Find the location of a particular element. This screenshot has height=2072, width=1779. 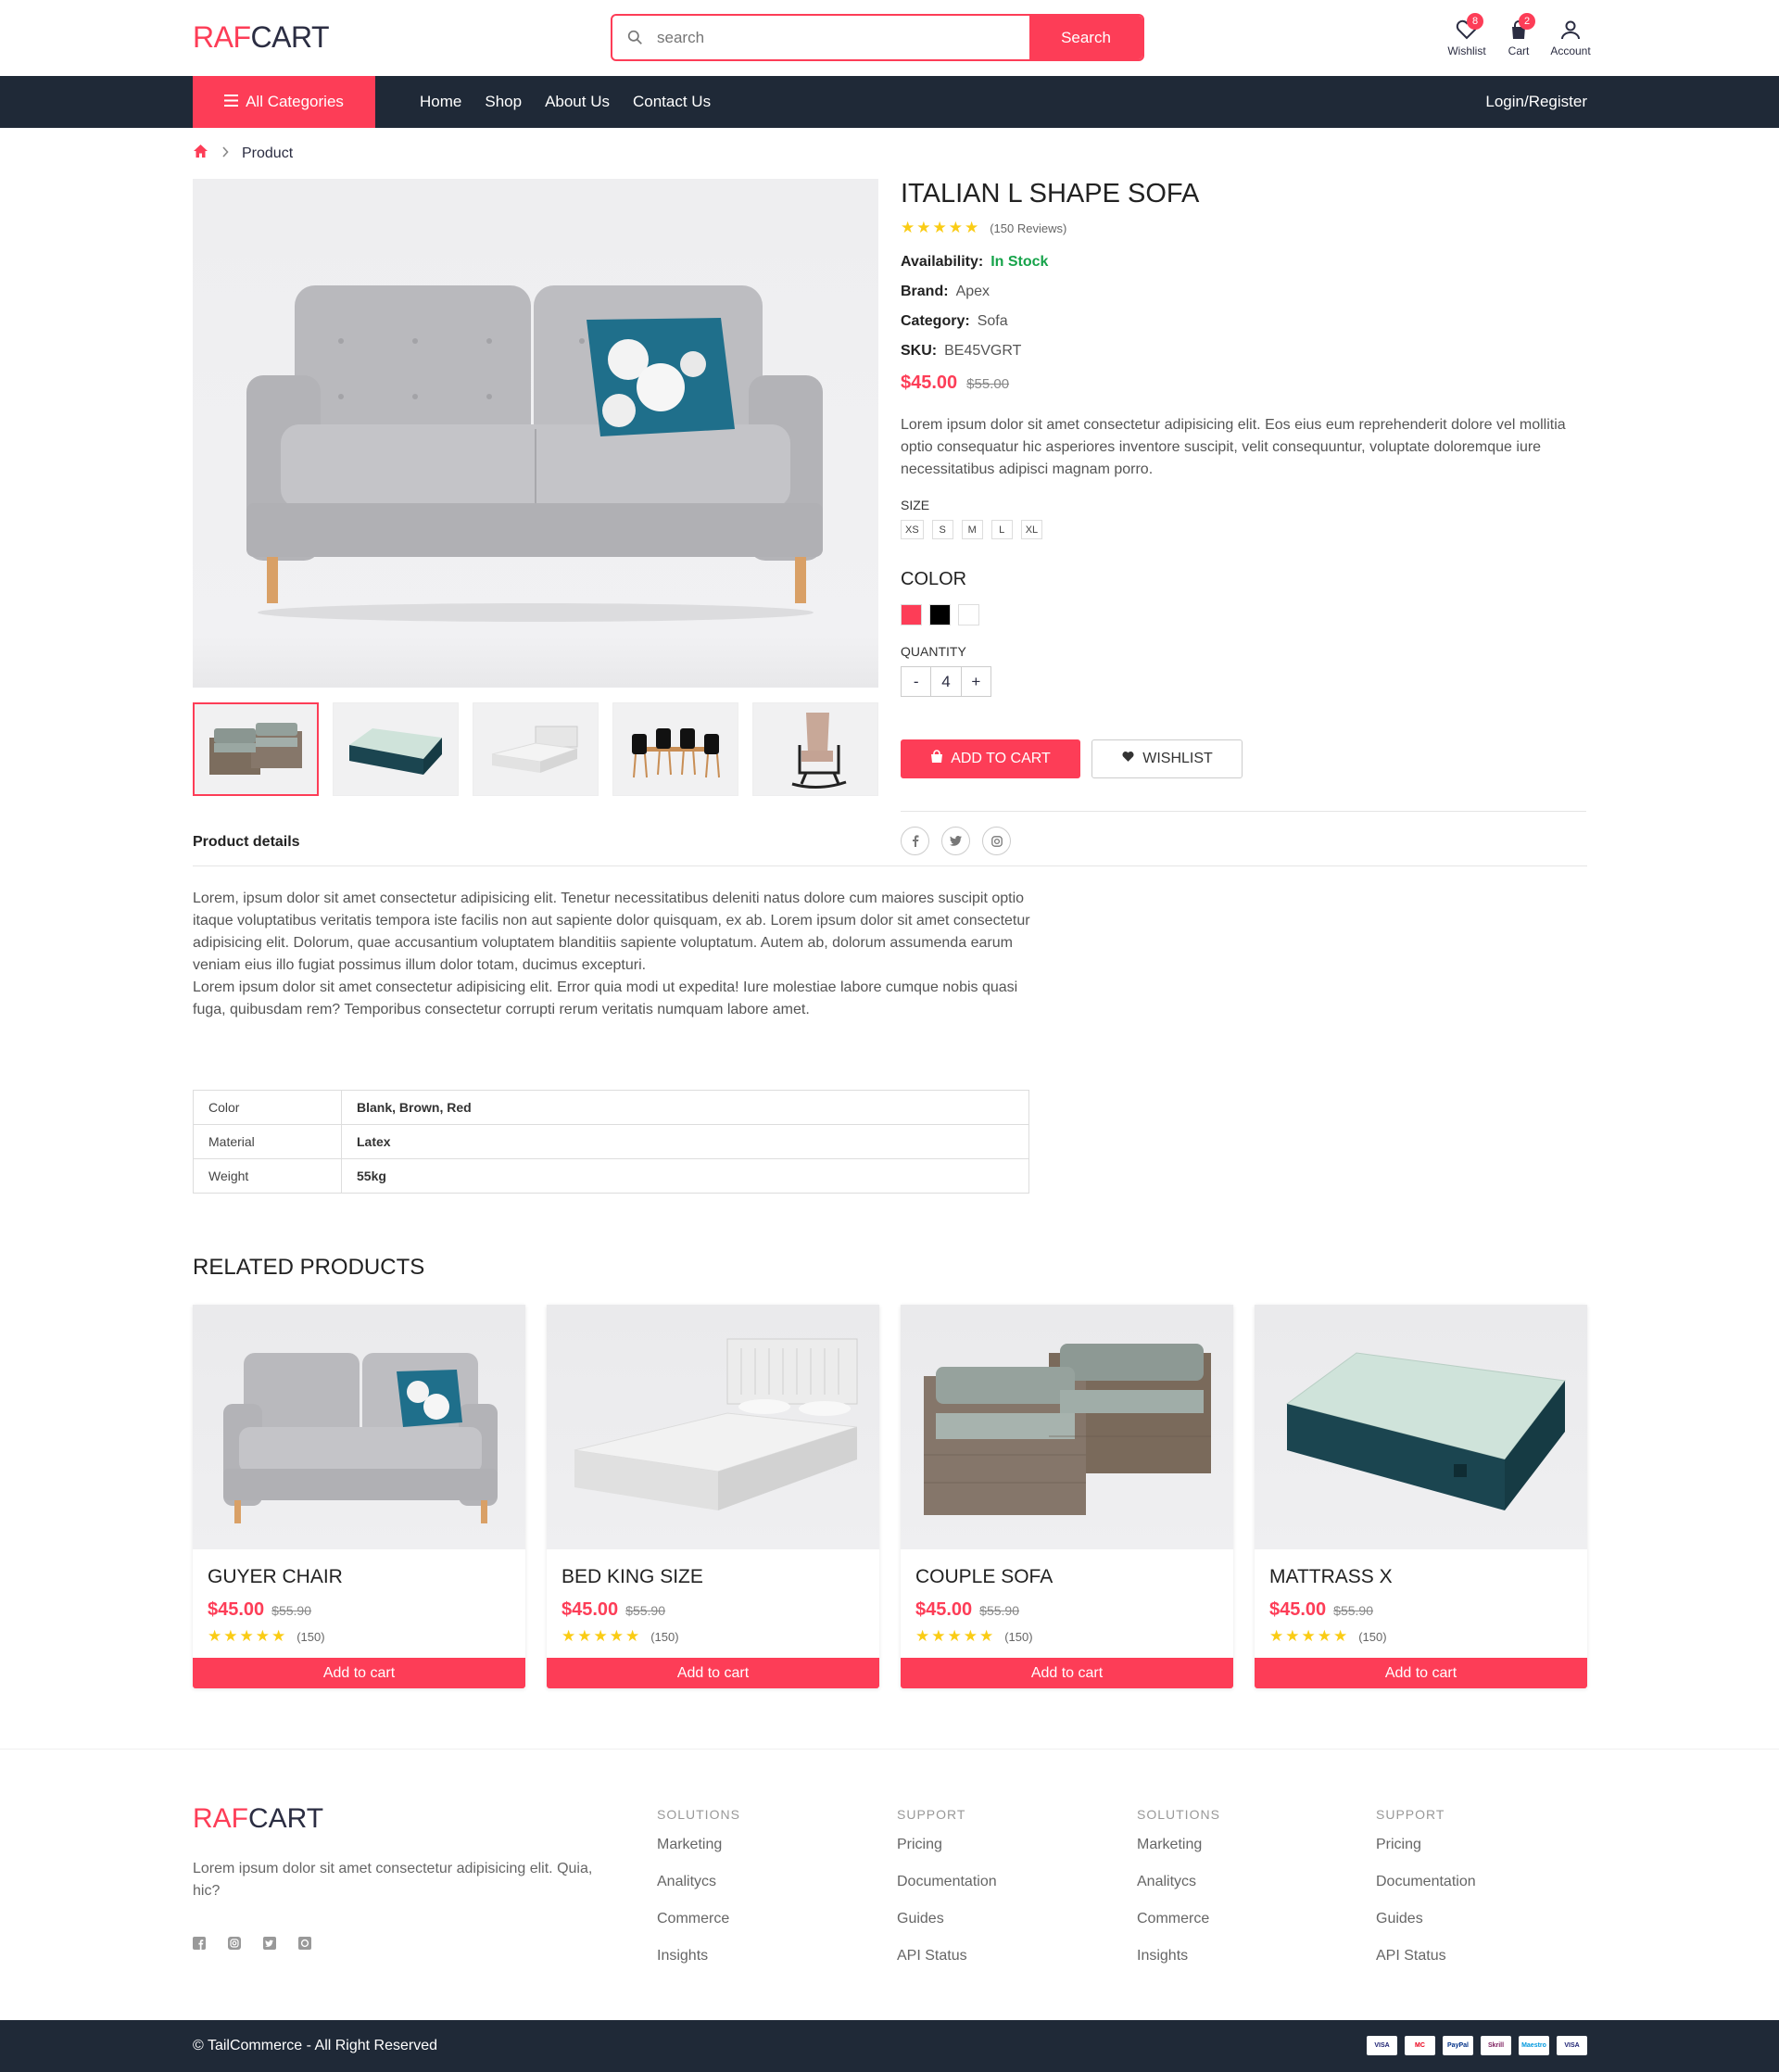

wishlist-label: Wishlist is located at coordinates (1466, 50).